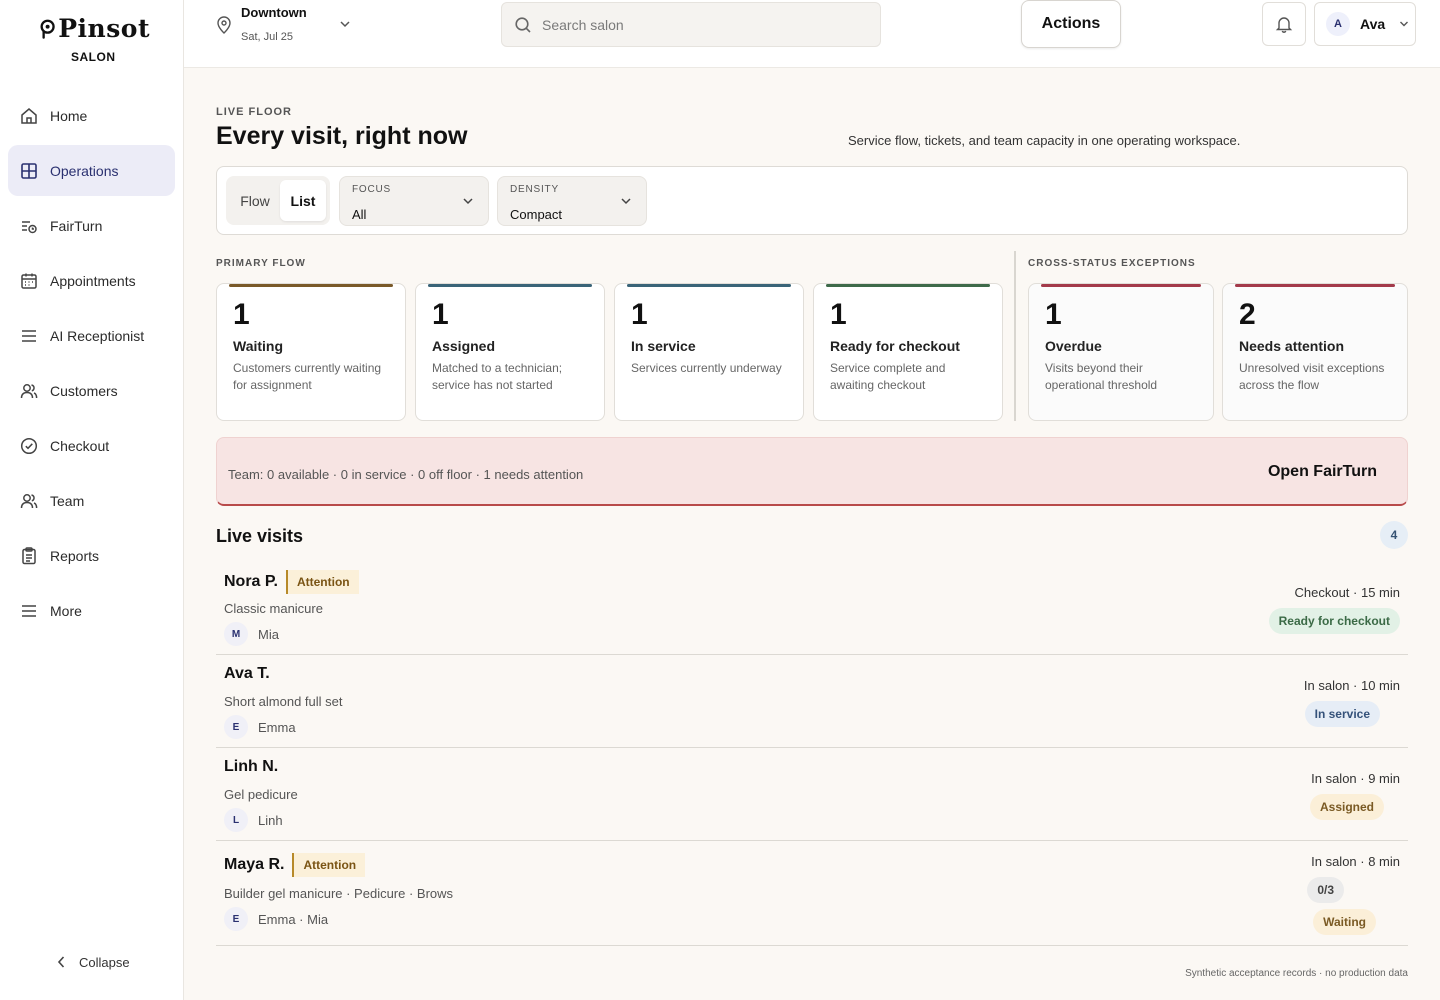 The image size is (1440, 1000). Describe the element at coordinates (29, 281) in the screenshot. I see `calendar-icon` at that location.